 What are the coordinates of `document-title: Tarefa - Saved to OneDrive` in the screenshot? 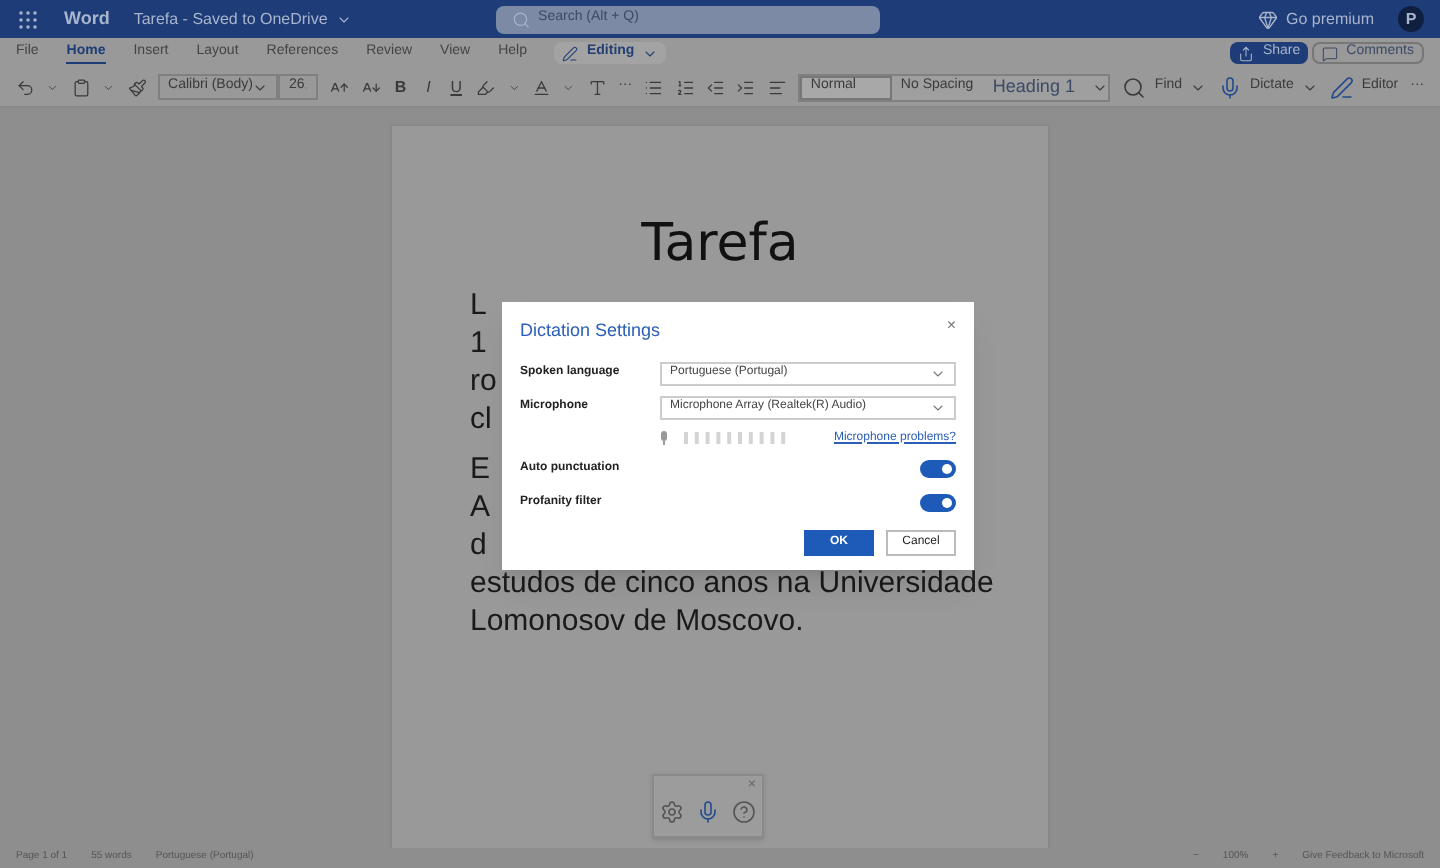 It's located at (242, 19).